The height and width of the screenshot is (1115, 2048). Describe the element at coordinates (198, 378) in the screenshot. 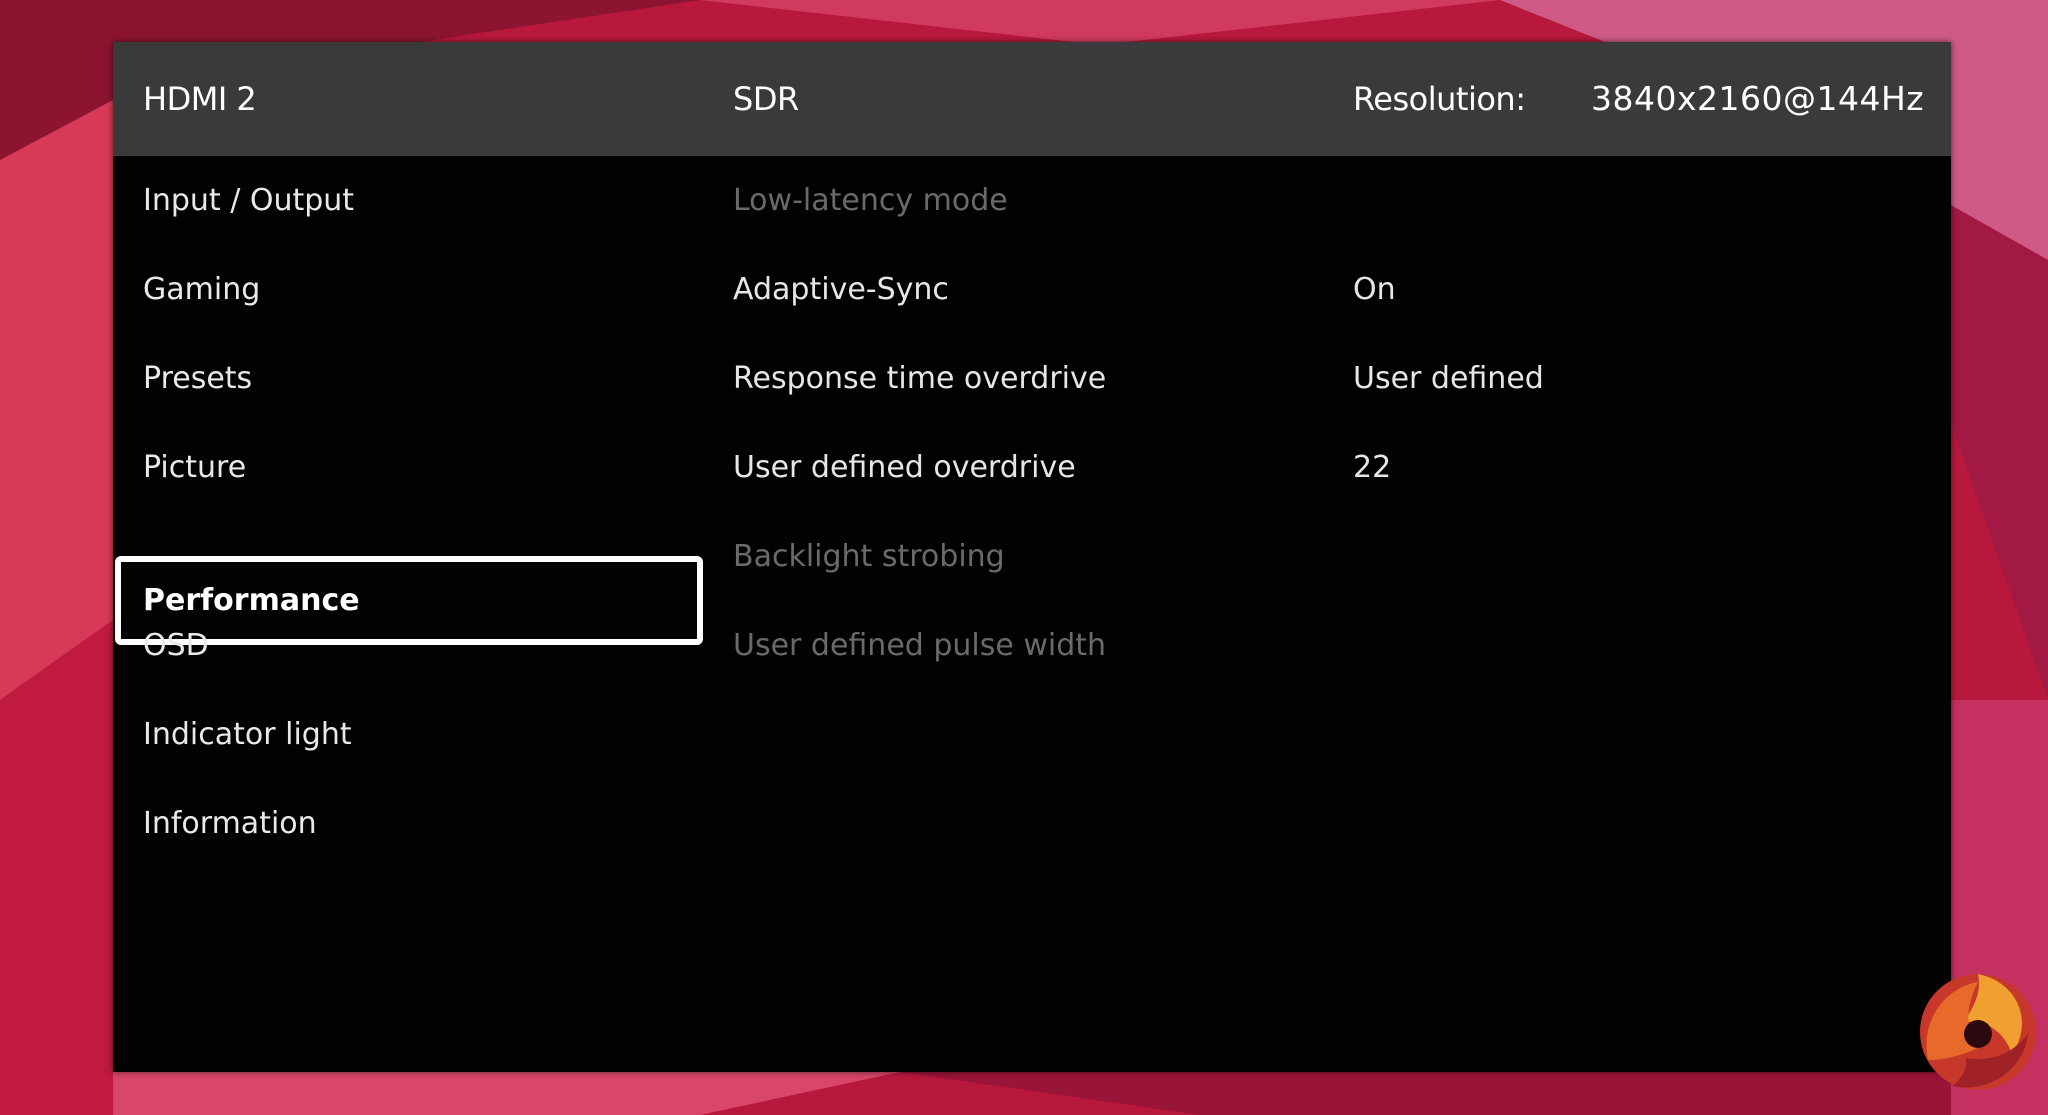

I see `menu-item-label: Presets` at that location.